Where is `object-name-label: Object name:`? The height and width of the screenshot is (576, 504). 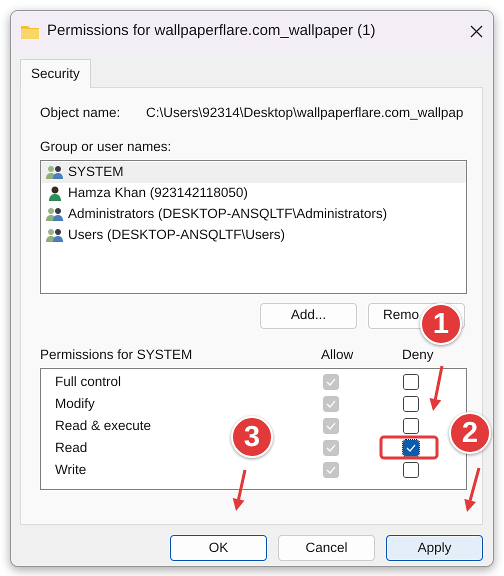
object-name-label: Object name: is located at coordinates (81, 113).